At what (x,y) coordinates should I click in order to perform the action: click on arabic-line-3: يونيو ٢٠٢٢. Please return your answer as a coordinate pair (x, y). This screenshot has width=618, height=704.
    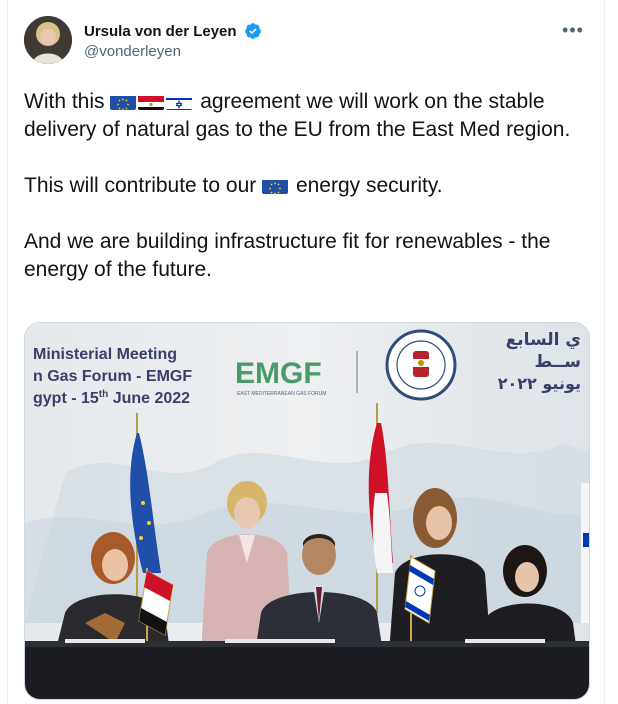
    Looking at the image, I should click on (539, 383).